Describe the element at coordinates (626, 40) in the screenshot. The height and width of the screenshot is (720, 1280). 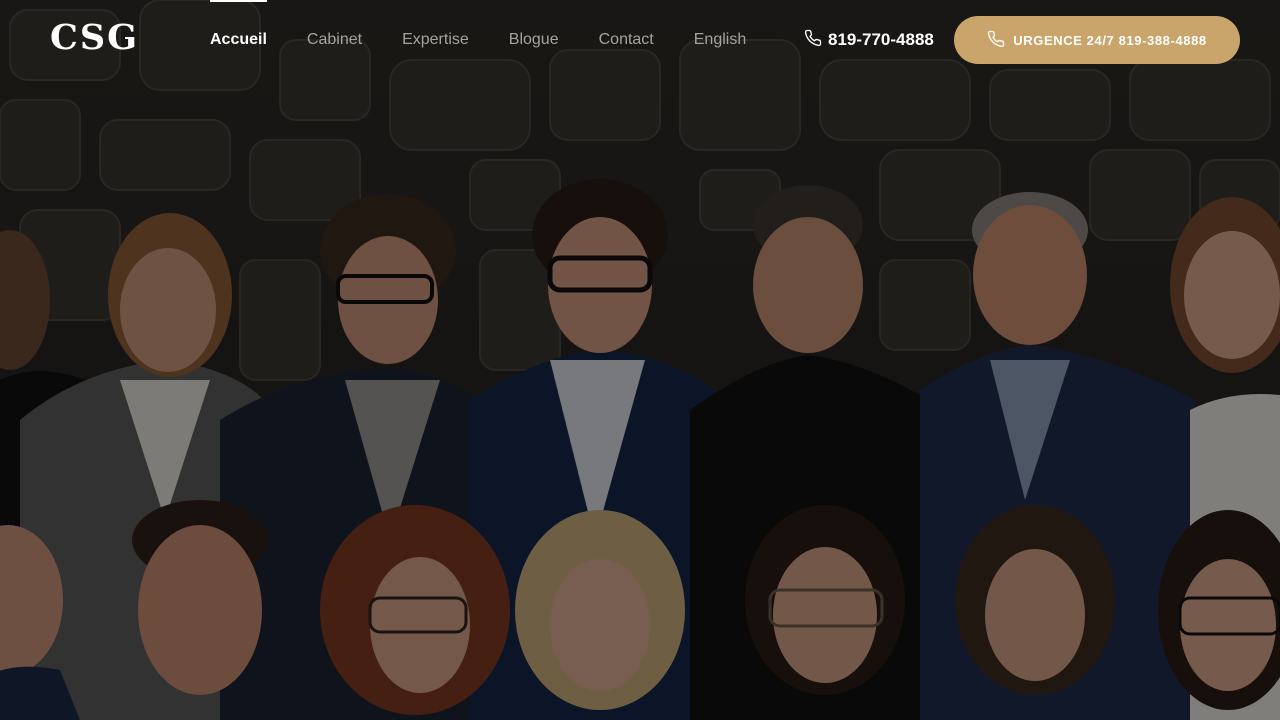
I see `nav-item-contact: Contact` at that location.